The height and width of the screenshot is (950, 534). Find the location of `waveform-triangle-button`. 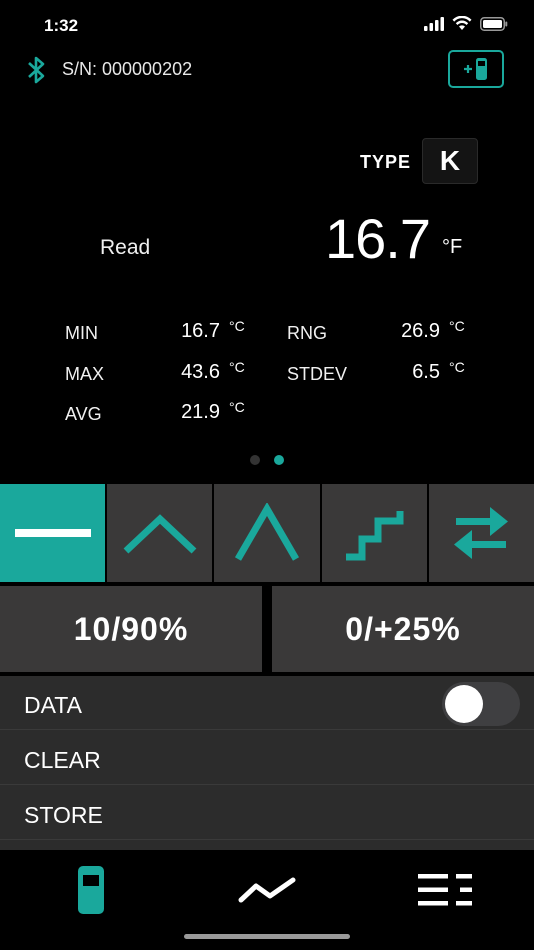

waveform-triangle-button is located at coordinates (160, 533).